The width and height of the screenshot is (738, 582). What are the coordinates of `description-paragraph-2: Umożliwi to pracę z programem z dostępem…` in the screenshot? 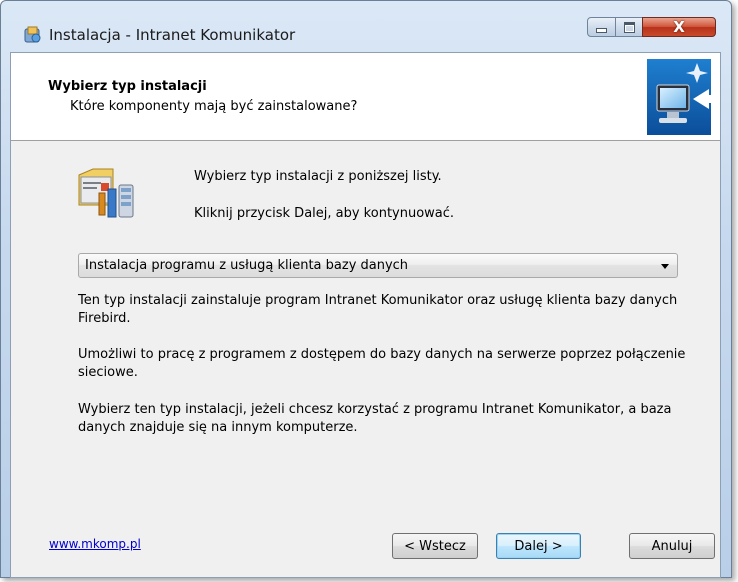 It's located at (382, 363).